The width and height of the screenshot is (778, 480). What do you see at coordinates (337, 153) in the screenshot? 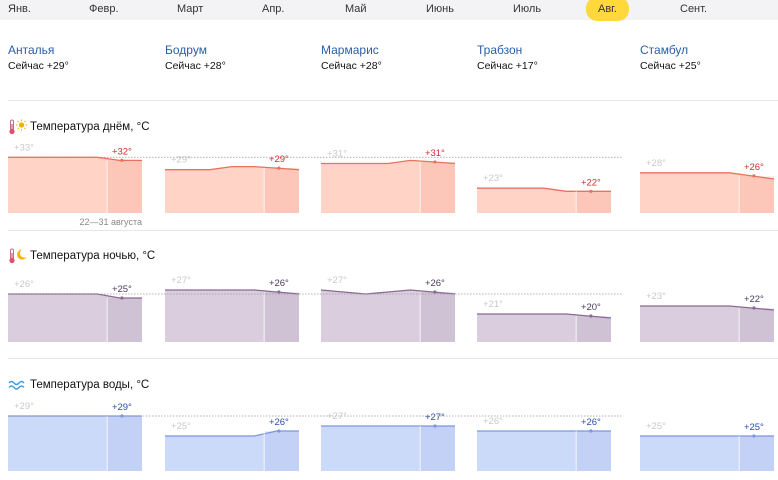
I see `start-value-label-day-2: +31°` at bounding box center [337, 153].